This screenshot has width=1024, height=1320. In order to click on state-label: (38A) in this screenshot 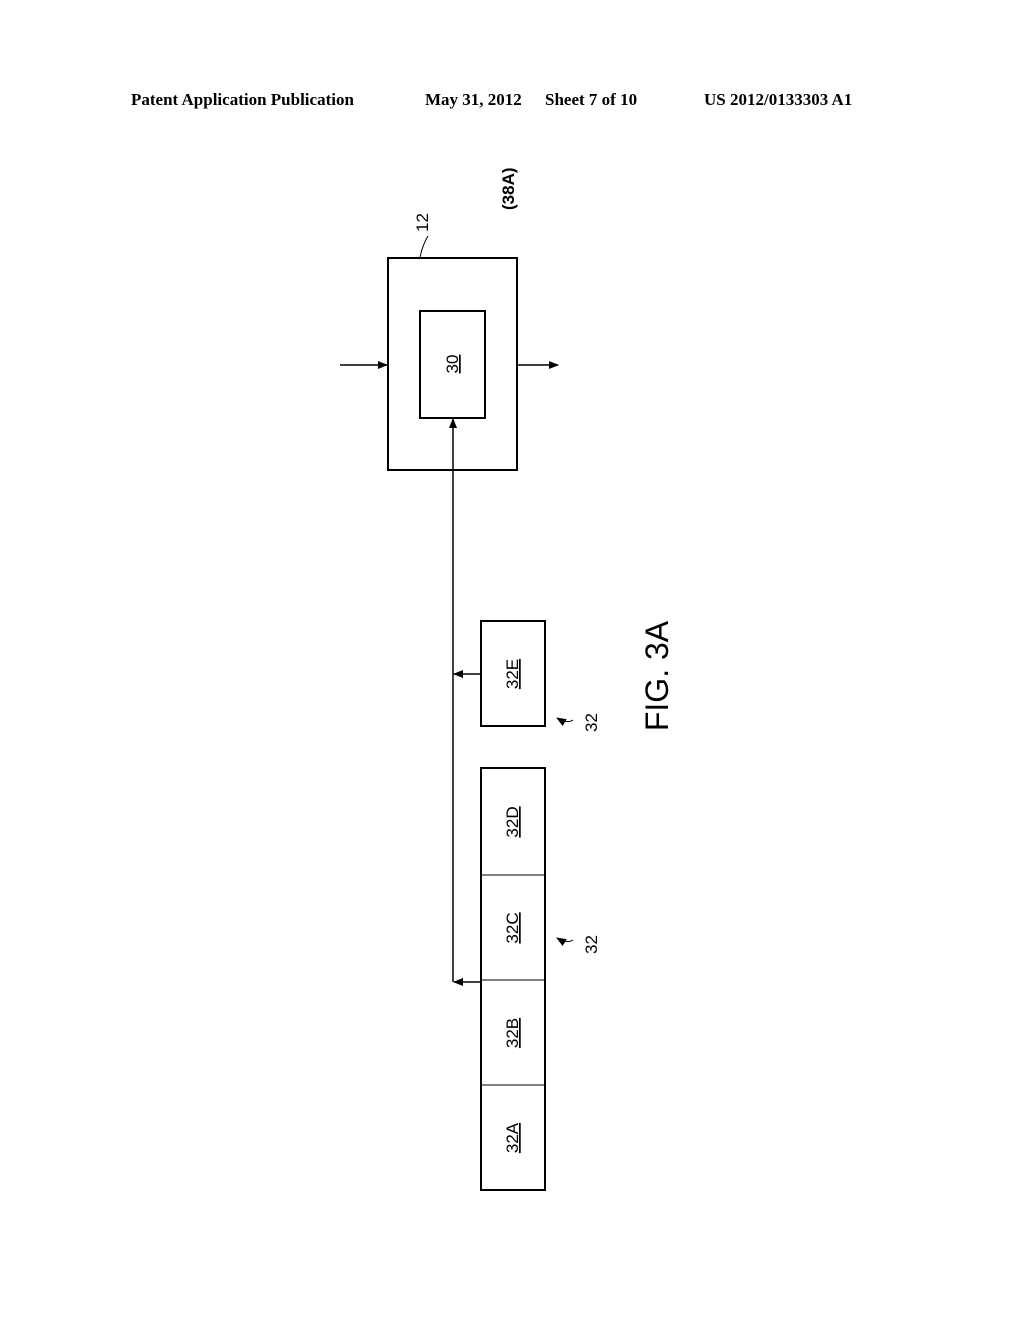, I will do `click(508, 188)`.